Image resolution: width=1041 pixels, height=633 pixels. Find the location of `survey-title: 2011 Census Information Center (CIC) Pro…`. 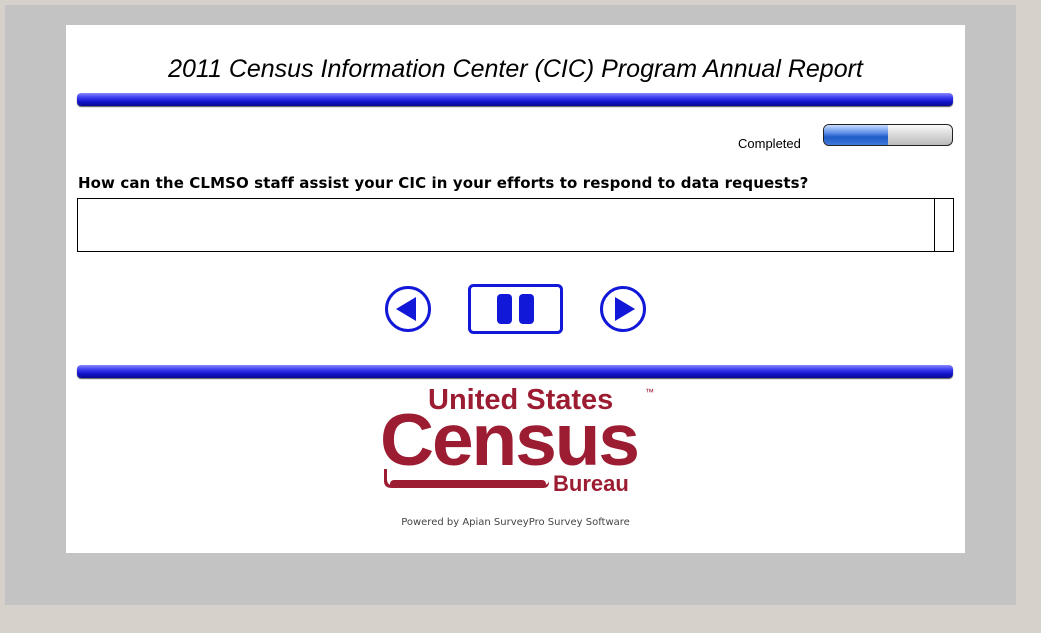

survey-title: 2011 Census Information Center (CIC) Pro… is located at coordinates (515, 69).